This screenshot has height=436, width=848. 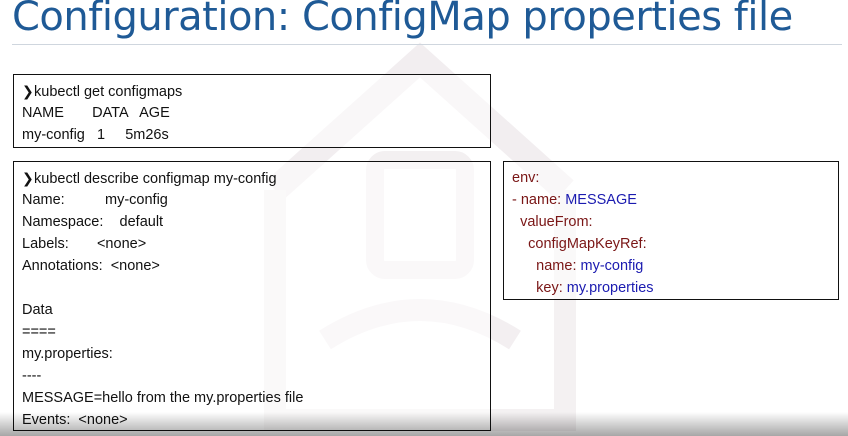 I want to click on field-label: Namespace:, so click(x=63, y=222).